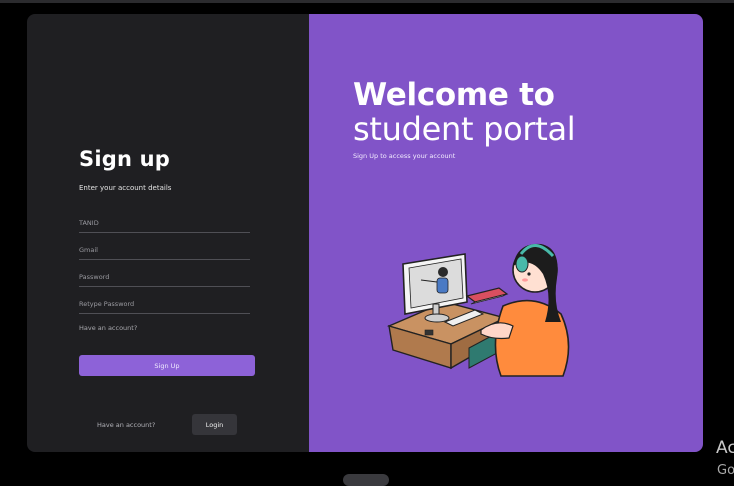  What do you see at coordinates (164, 250) in the screenshot?
I see `gmail-input` at bounding box center [164, 250].